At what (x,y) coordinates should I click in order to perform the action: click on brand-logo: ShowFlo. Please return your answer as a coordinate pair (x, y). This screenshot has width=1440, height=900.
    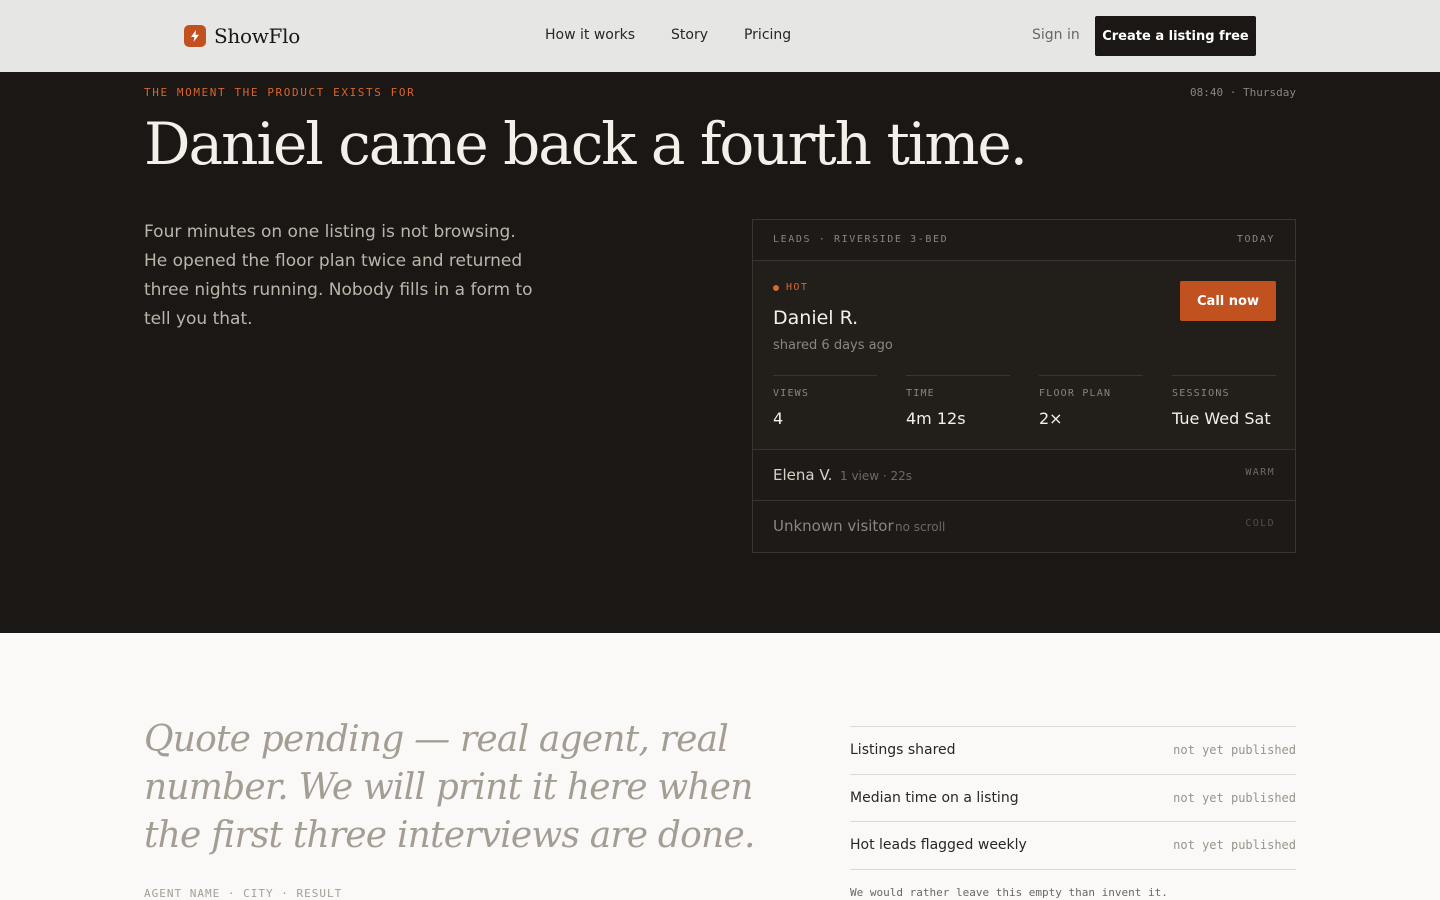
    Looking at the image, I should click on (242, 36).